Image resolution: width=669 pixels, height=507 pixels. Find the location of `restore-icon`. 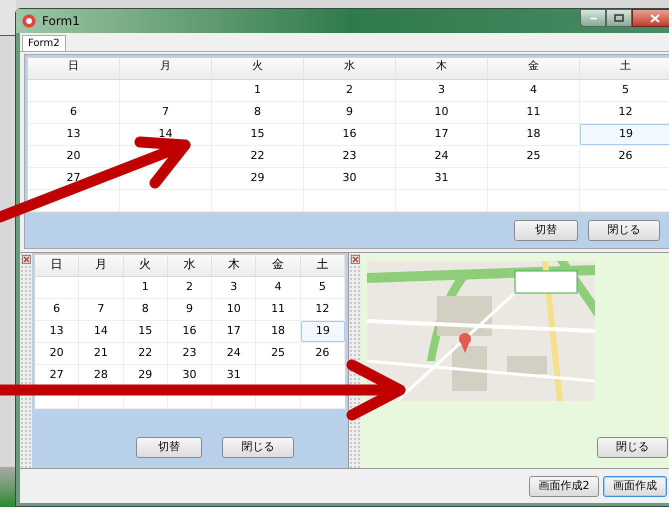

restore-icon is located at coordinates (619, 18).